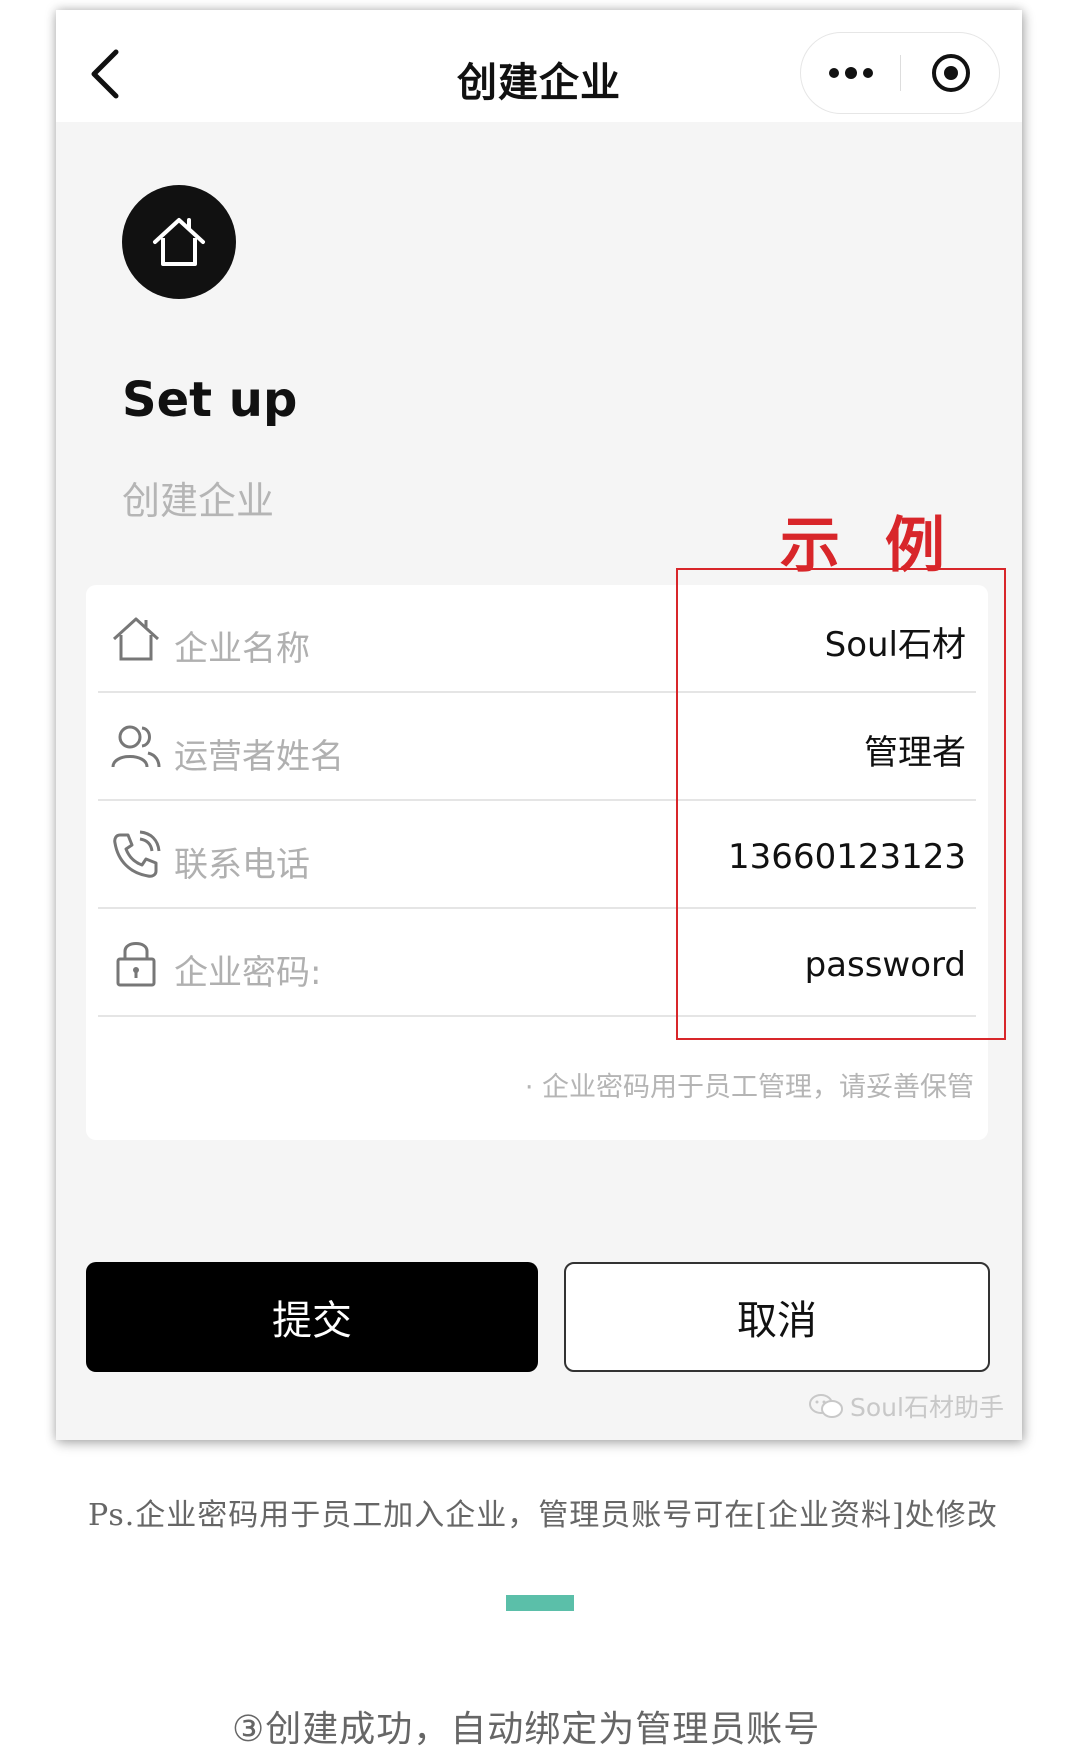 Image resolution: width=1073 pixels, height=1752 pixels. I want to click on operator-name-label: 运营者姓名, so click(259, 757).